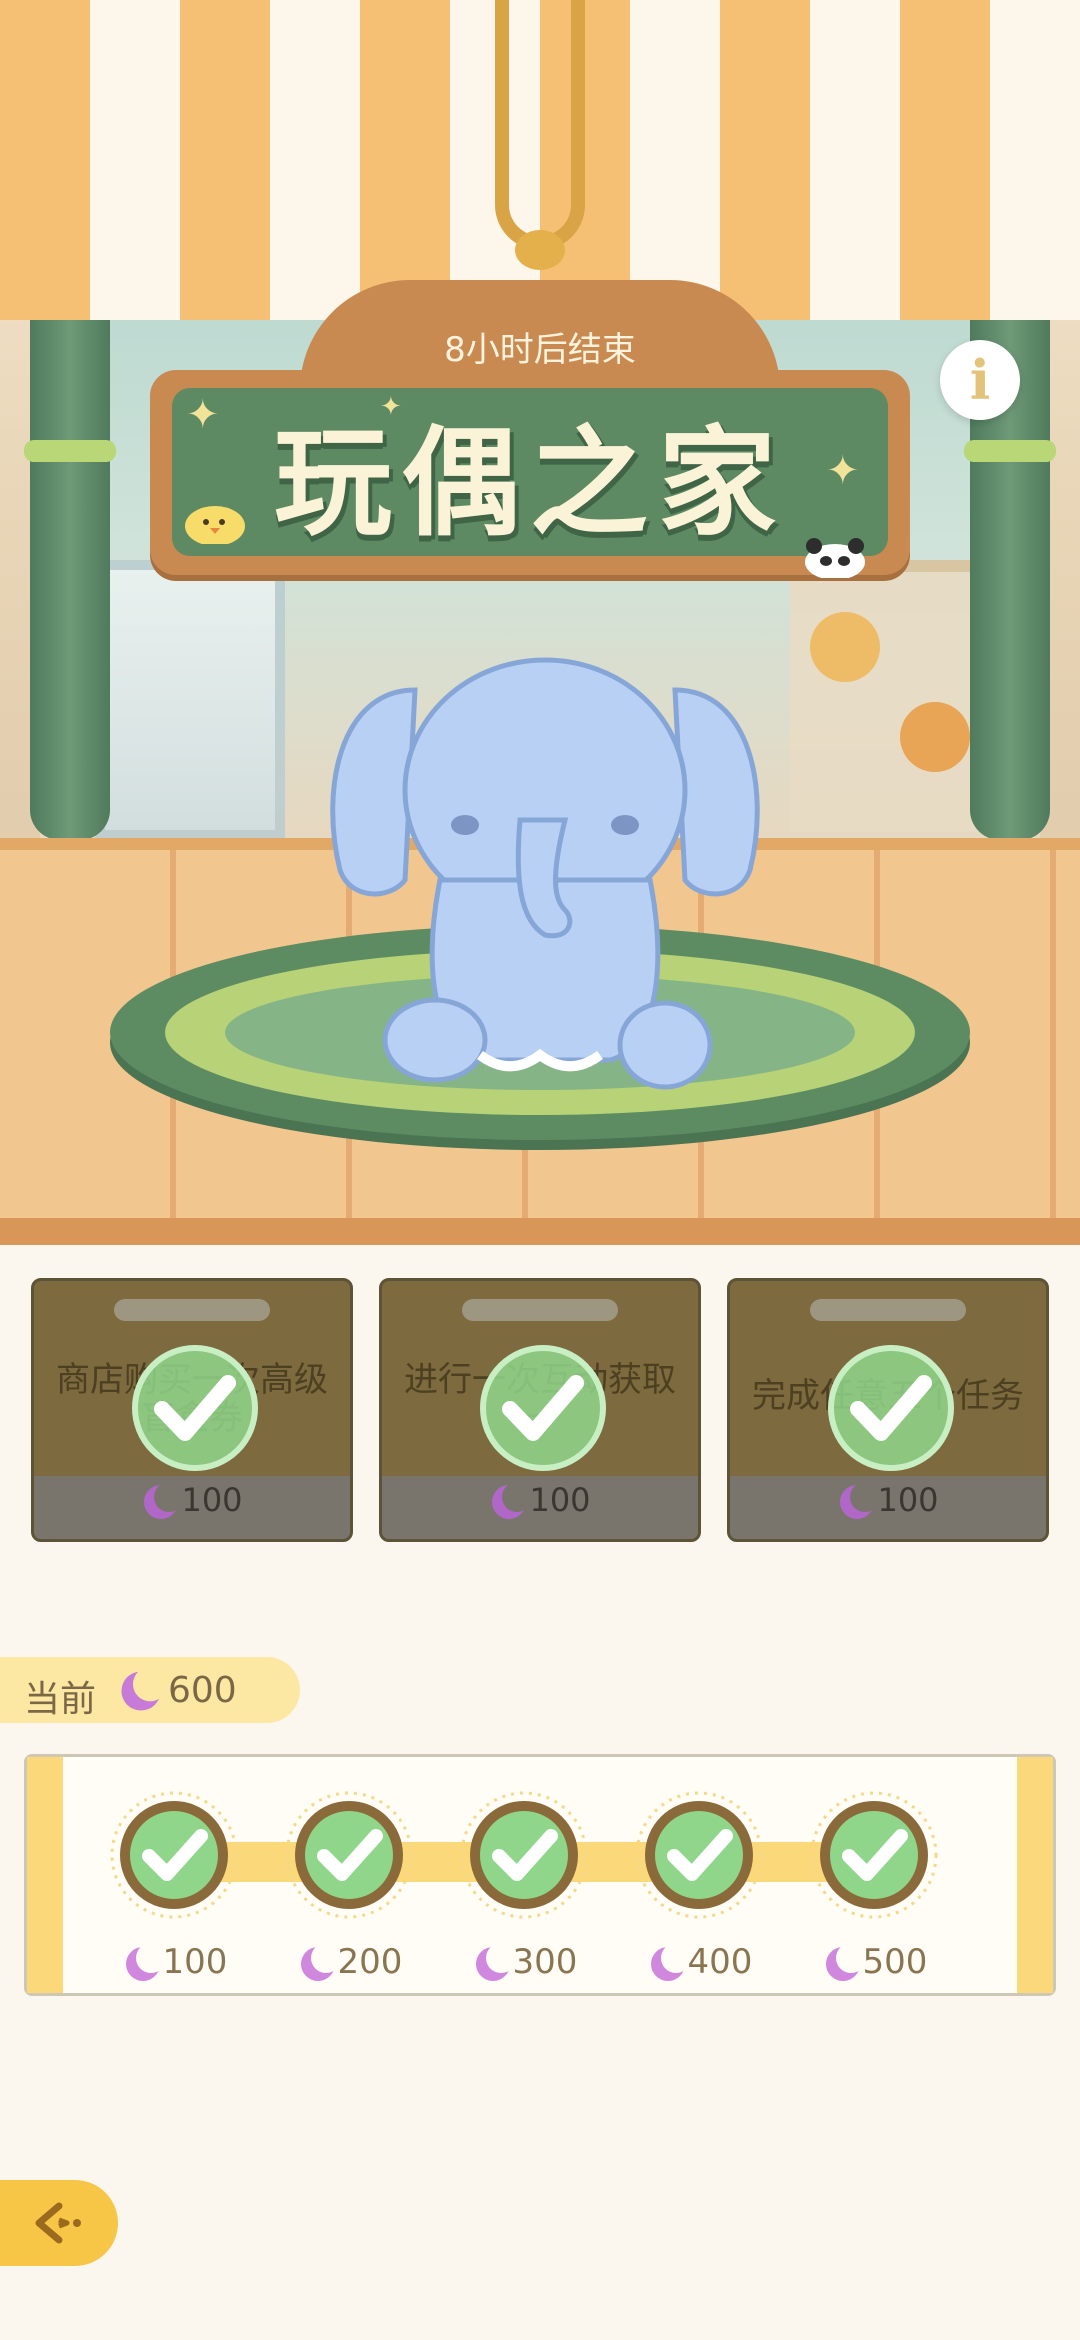 Image resolution: width=1080 pixels, height=2340 pixels. I want to click on chick-icon, so click(215, 525).